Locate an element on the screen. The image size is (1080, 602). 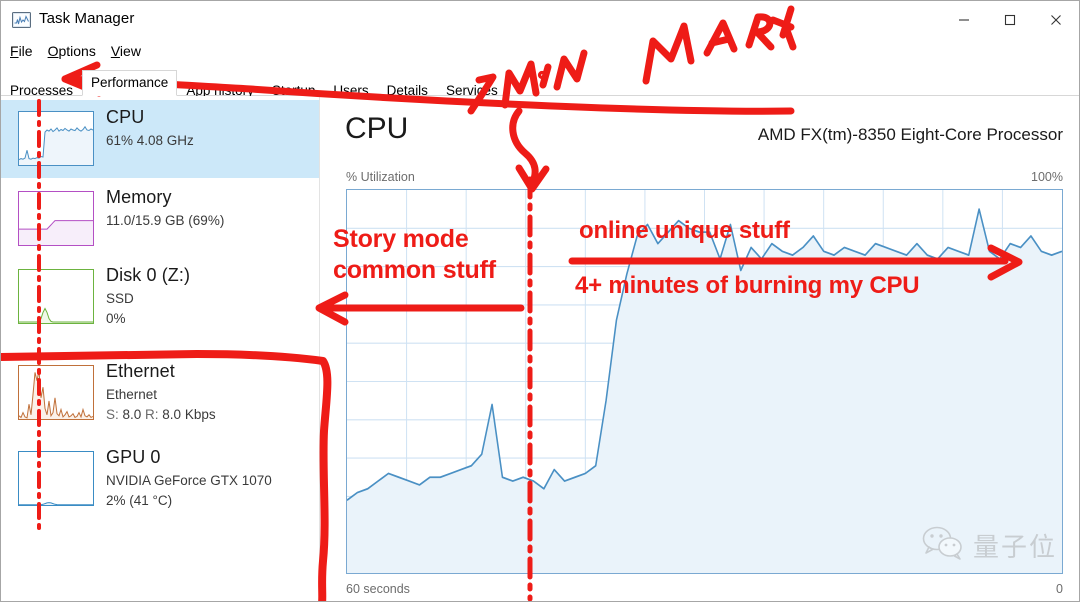
page-title: CPU is located at coordinates (377, 128).